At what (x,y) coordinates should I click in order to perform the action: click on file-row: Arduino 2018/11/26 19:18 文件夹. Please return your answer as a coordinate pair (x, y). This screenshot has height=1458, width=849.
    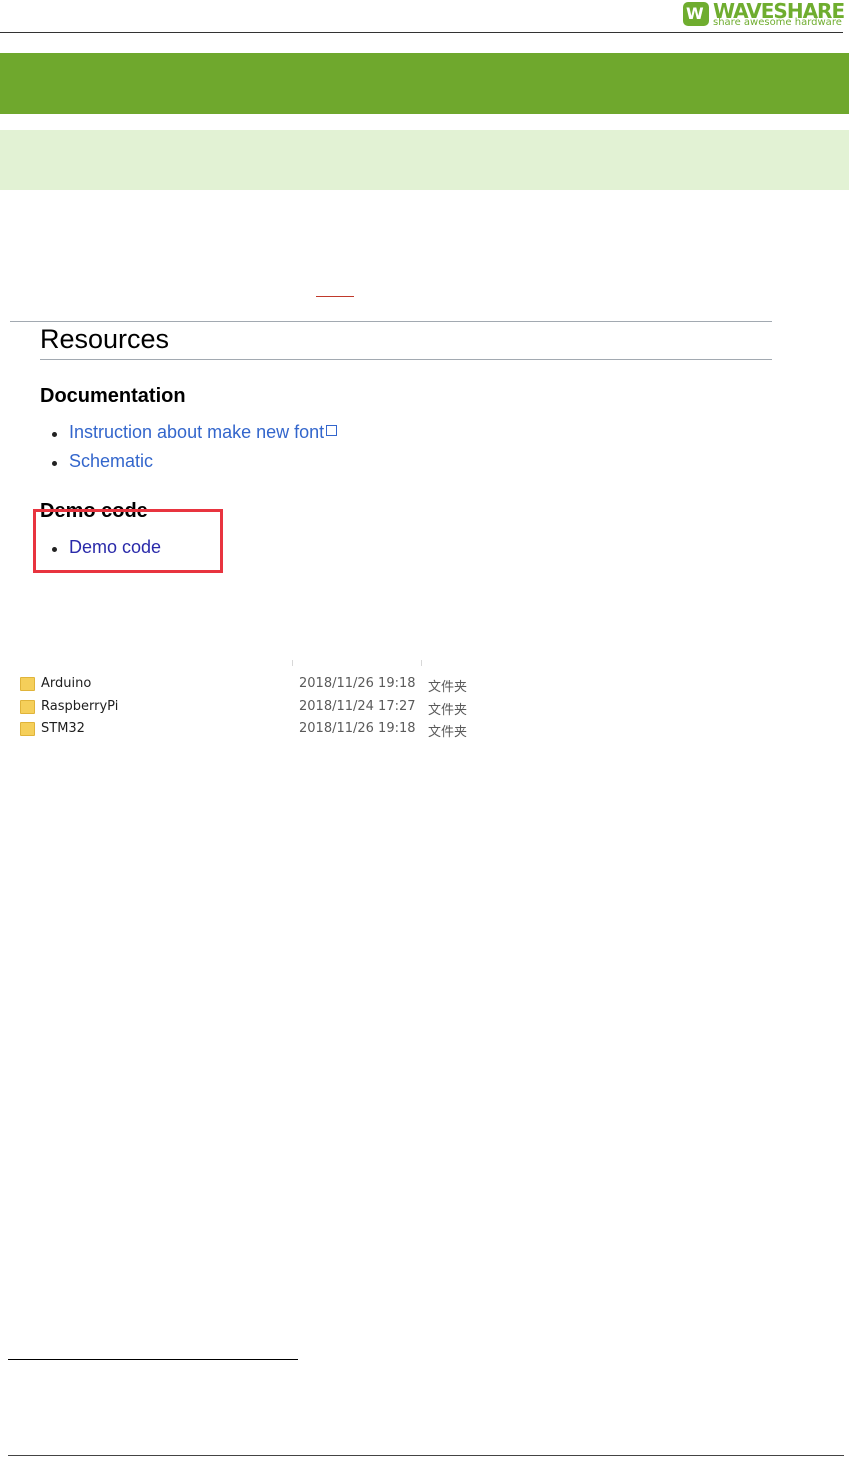
    Looking at the image, I should click on (250, 685).